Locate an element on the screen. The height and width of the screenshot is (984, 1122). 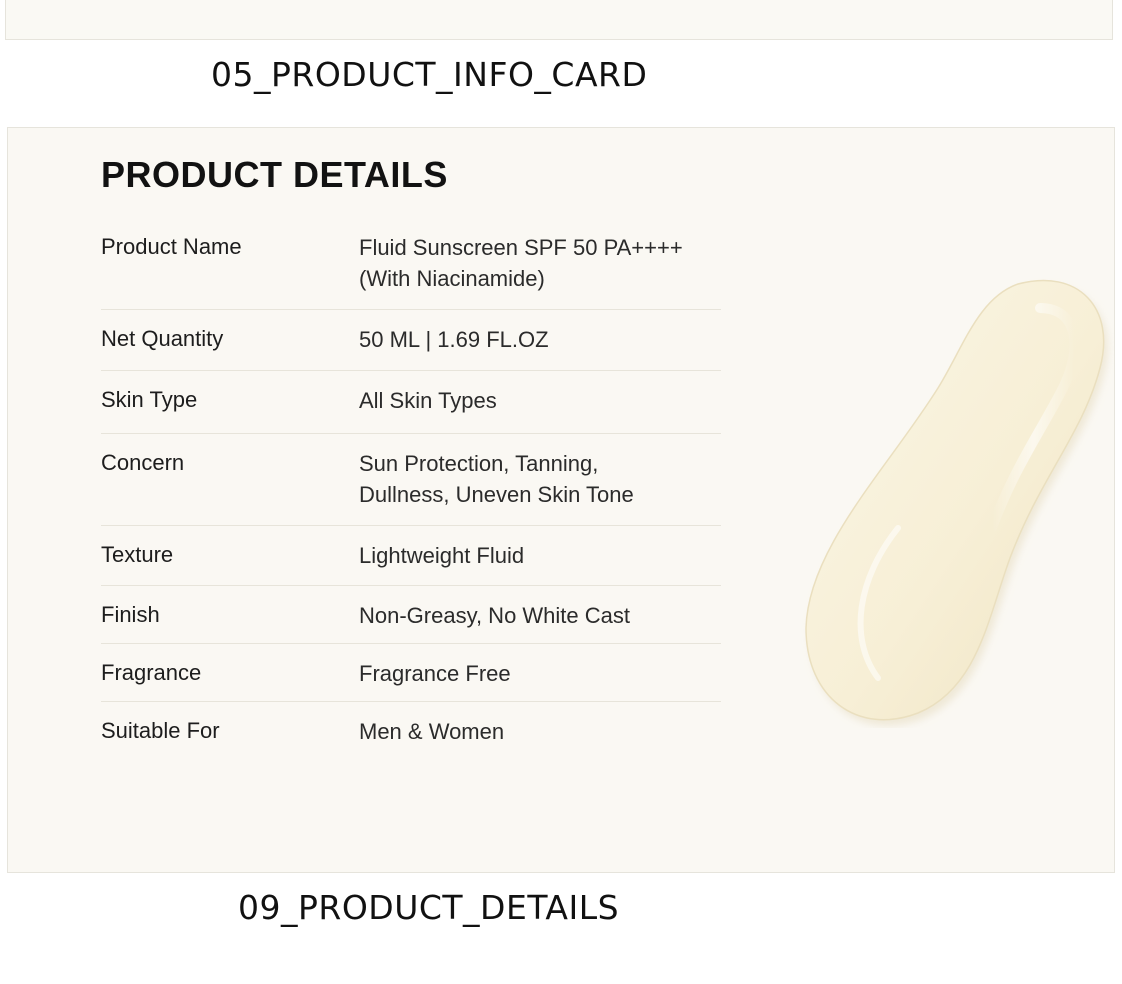
spec-label: Skin Type is located at coordinates (149, 399).